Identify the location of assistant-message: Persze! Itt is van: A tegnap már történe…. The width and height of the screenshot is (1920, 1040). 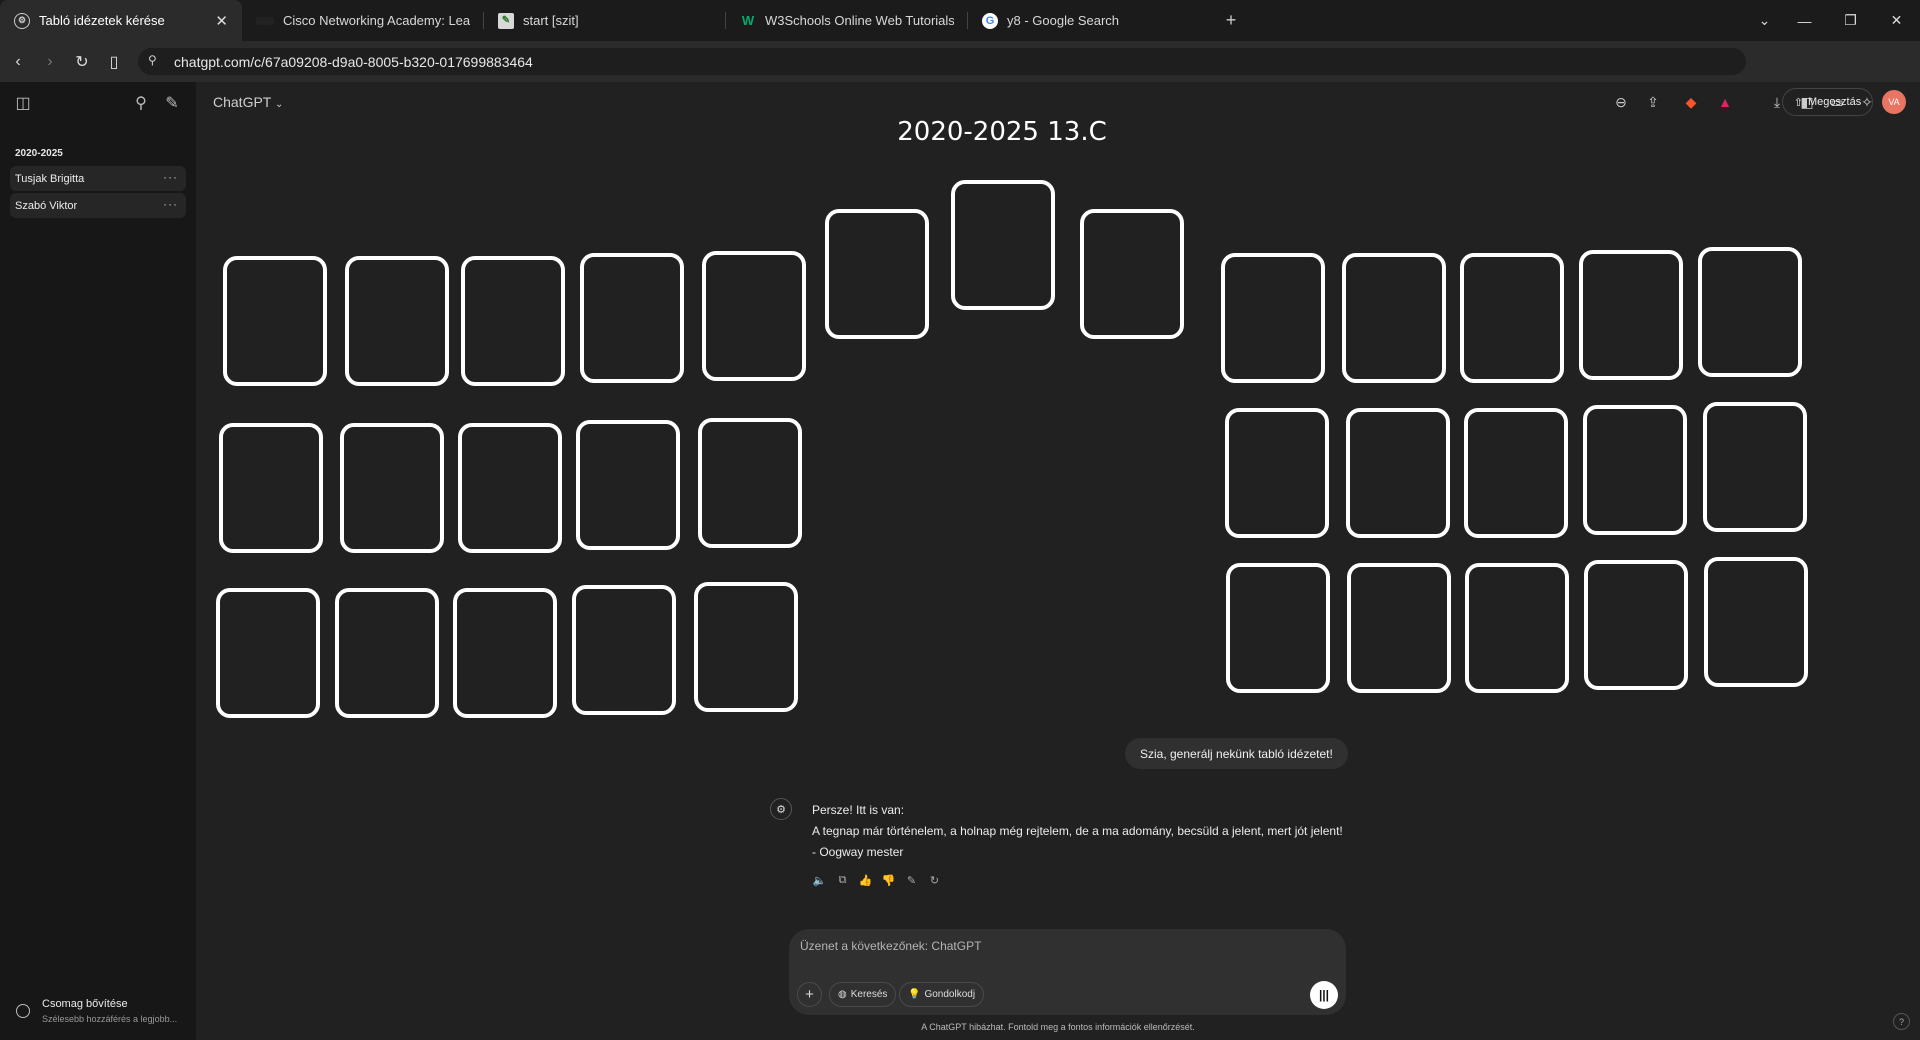
(1077, 831).